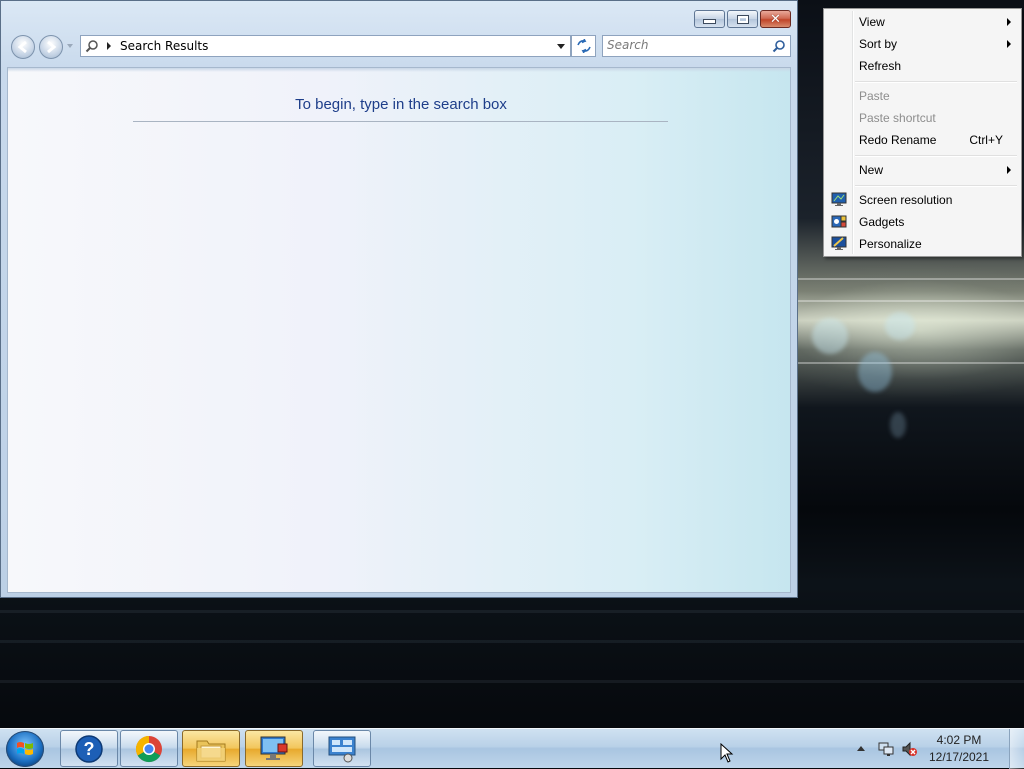 This screenshot has width=1024, height=769. I want to click on menu-item-paste-shortcut: Paste shortcut, so click(922, 118).